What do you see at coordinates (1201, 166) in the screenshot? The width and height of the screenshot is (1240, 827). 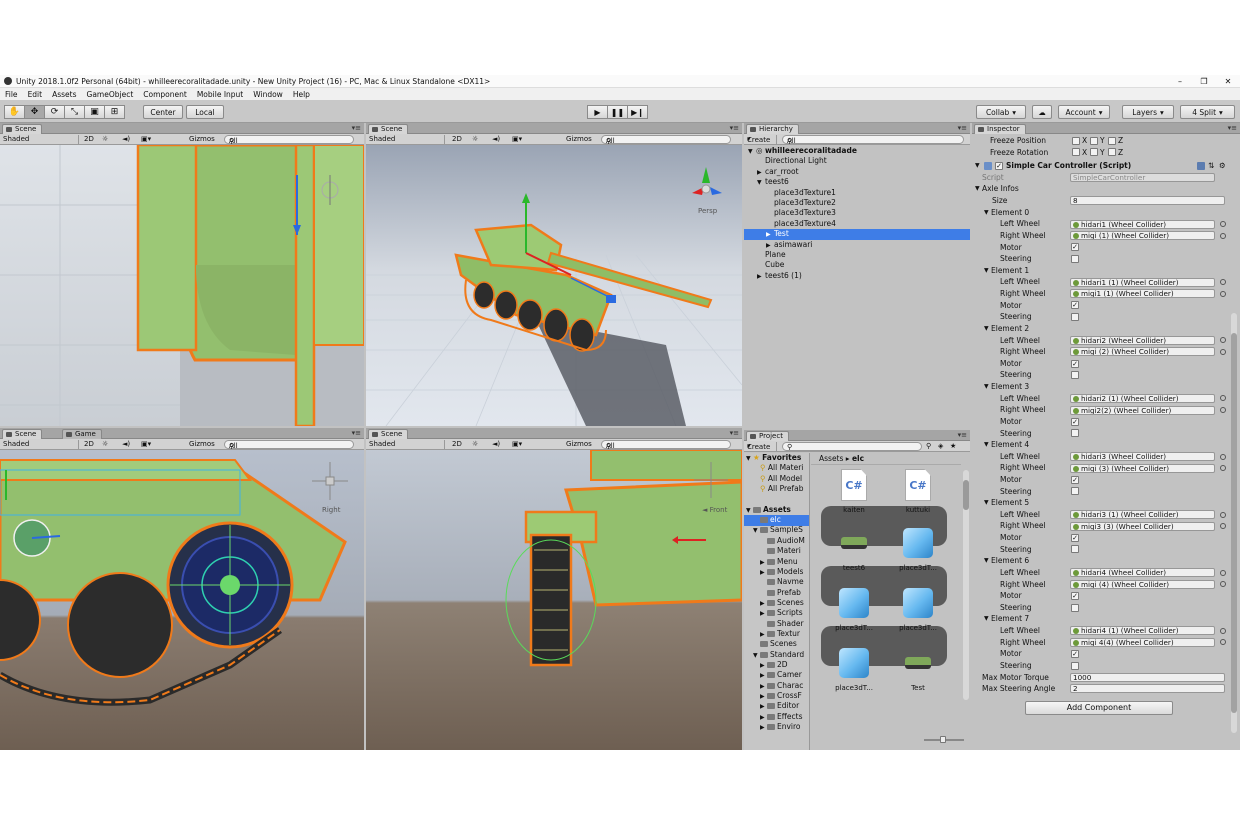 I see `help-icon` at bounding box center [1201, 166].